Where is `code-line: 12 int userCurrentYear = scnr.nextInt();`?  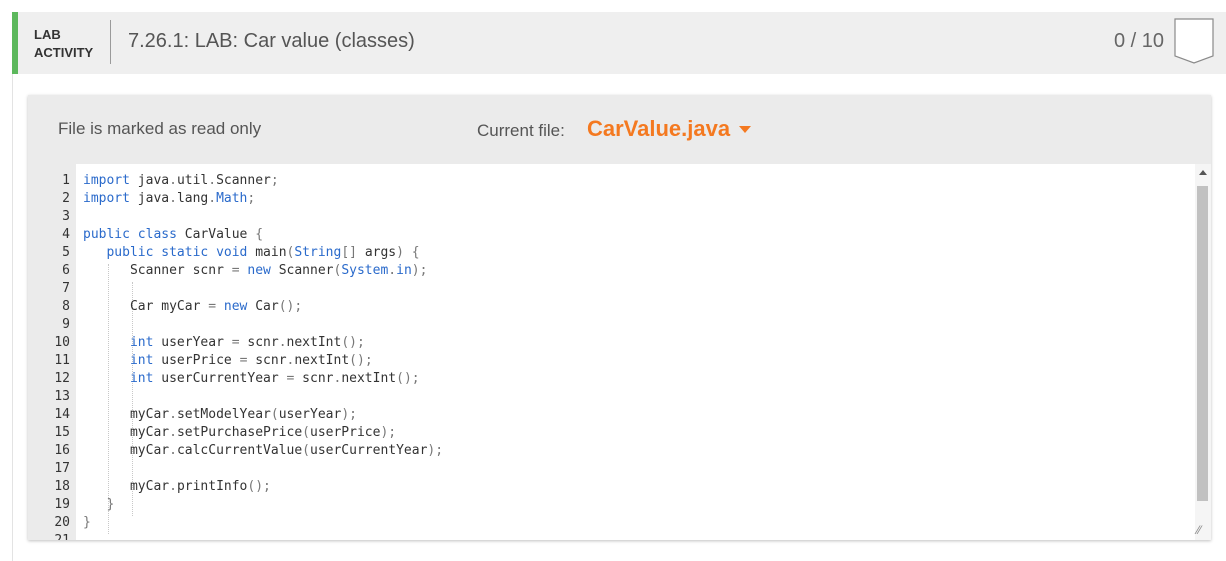
code-line: 12 int userCurrentYear = scnr.nextInt(); is located at coordinates (611, 379).